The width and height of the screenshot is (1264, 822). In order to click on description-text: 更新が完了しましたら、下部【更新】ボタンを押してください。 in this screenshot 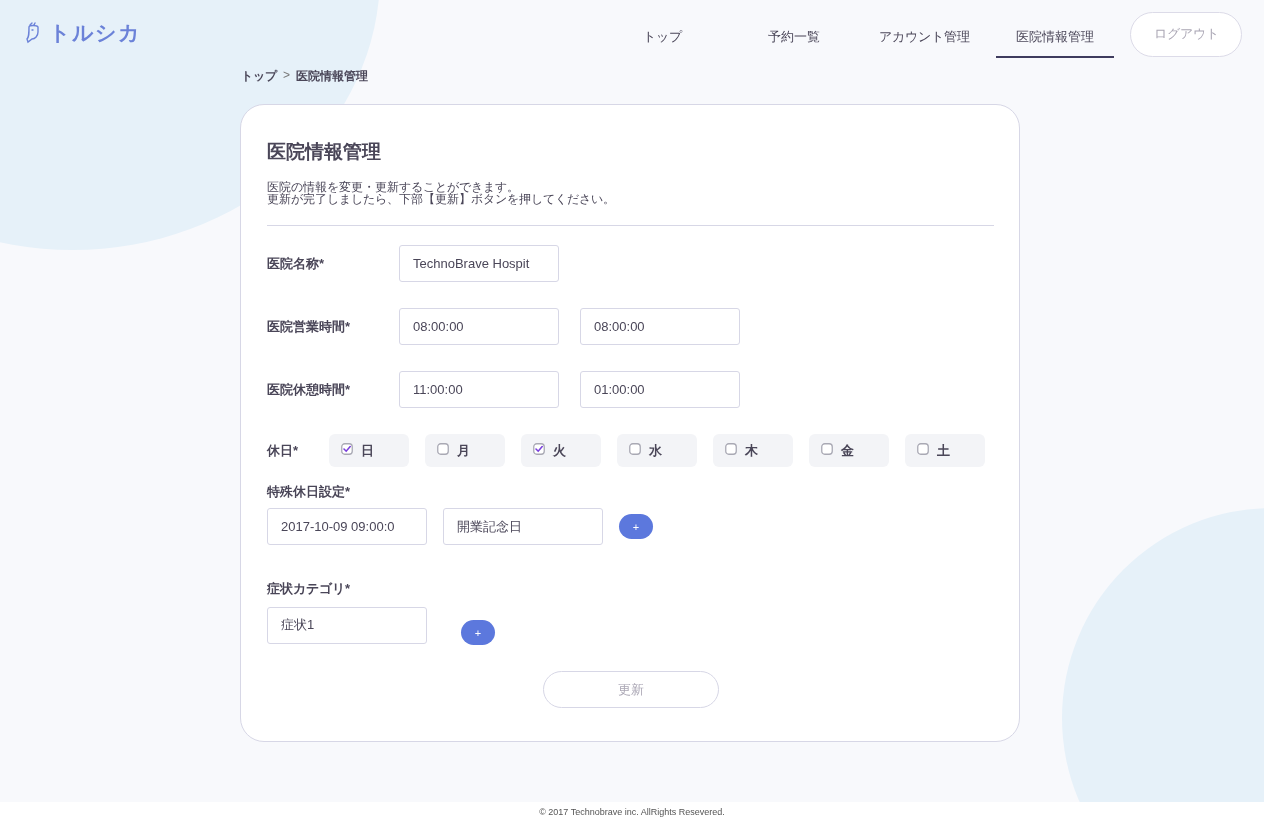, I will do `click(441, 199)`.